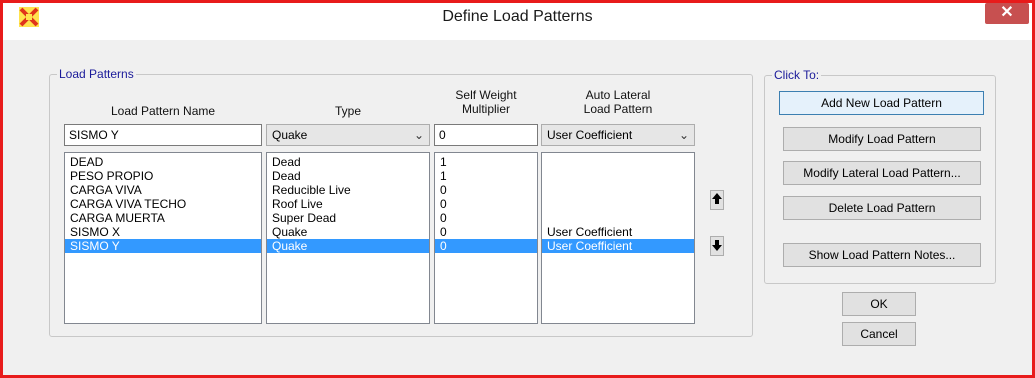 The width and height of the screenshot is (1035, 378). I want to click on list-item-type: Reducible Live, so click(348, 190).